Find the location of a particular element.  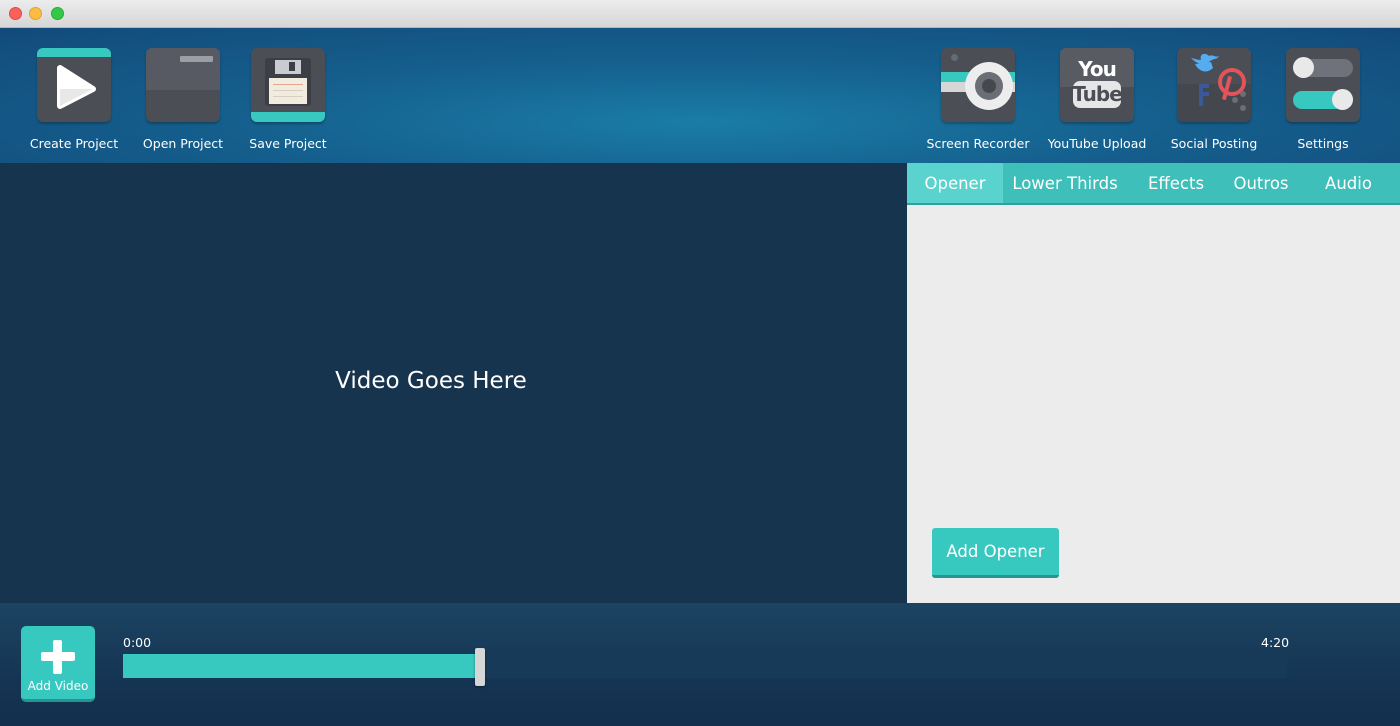

youtube-upload-button: You Tube YouTube Upload is located at coordinates (1097, 99).